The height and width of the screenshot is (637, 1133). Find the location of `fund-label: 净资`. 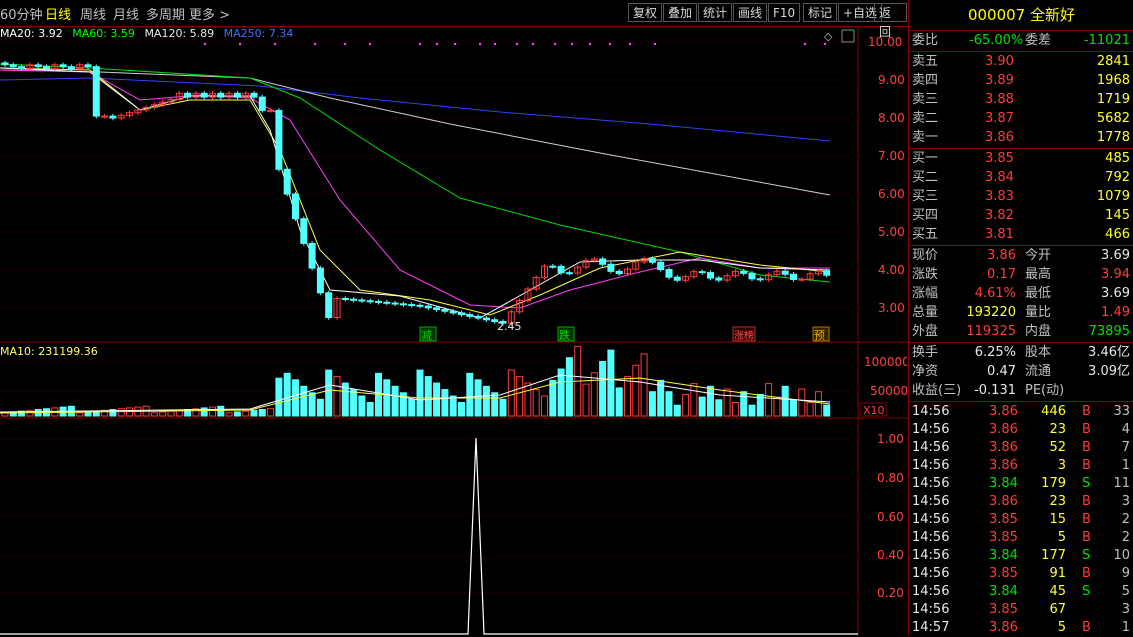

fund-label: 净资 is located at coordinates (925, 371).